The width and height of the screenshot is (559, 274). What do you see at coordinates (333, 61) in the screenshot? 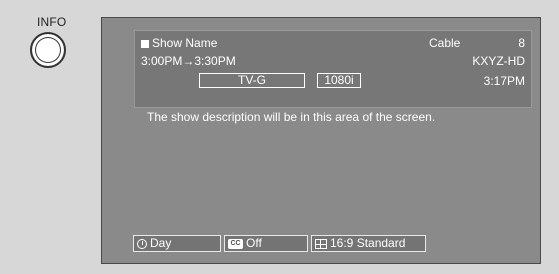
I see `banner-row-time: 3:00PM→3:30PM KXYZ-HD` at bounding box center [333, 61].